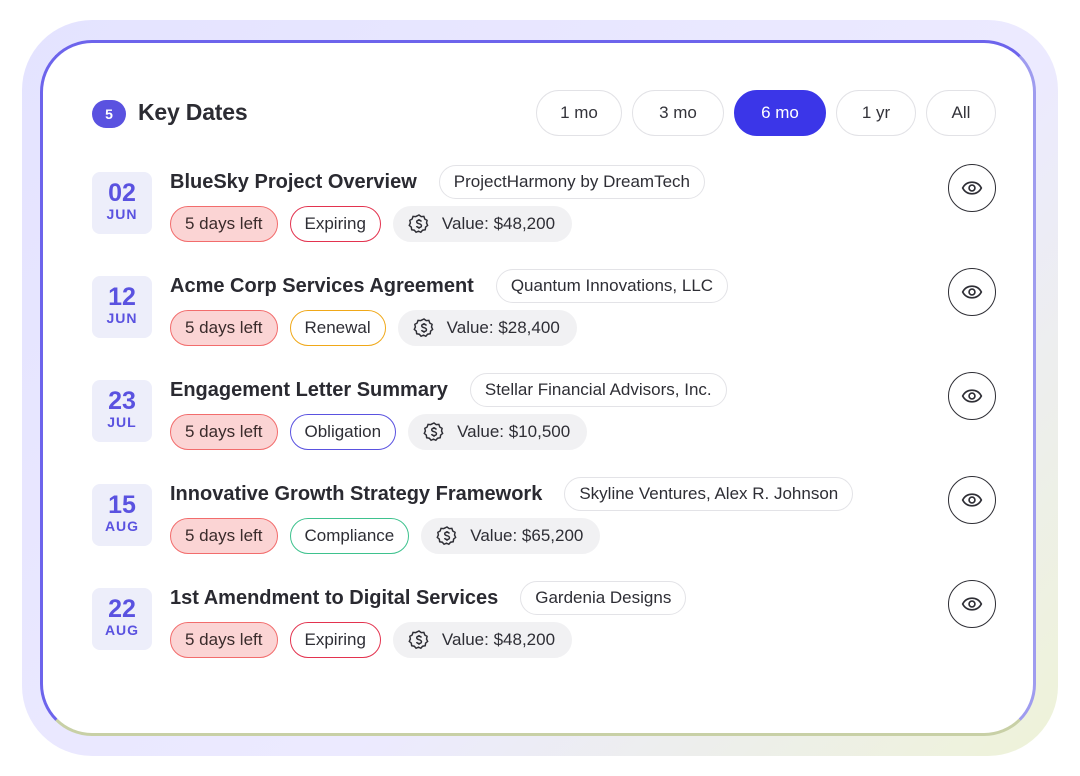 Image resolution: width=1080 pixels, height=776 pixels. I want to click on status-tag: Compliance, so click(349, 536).